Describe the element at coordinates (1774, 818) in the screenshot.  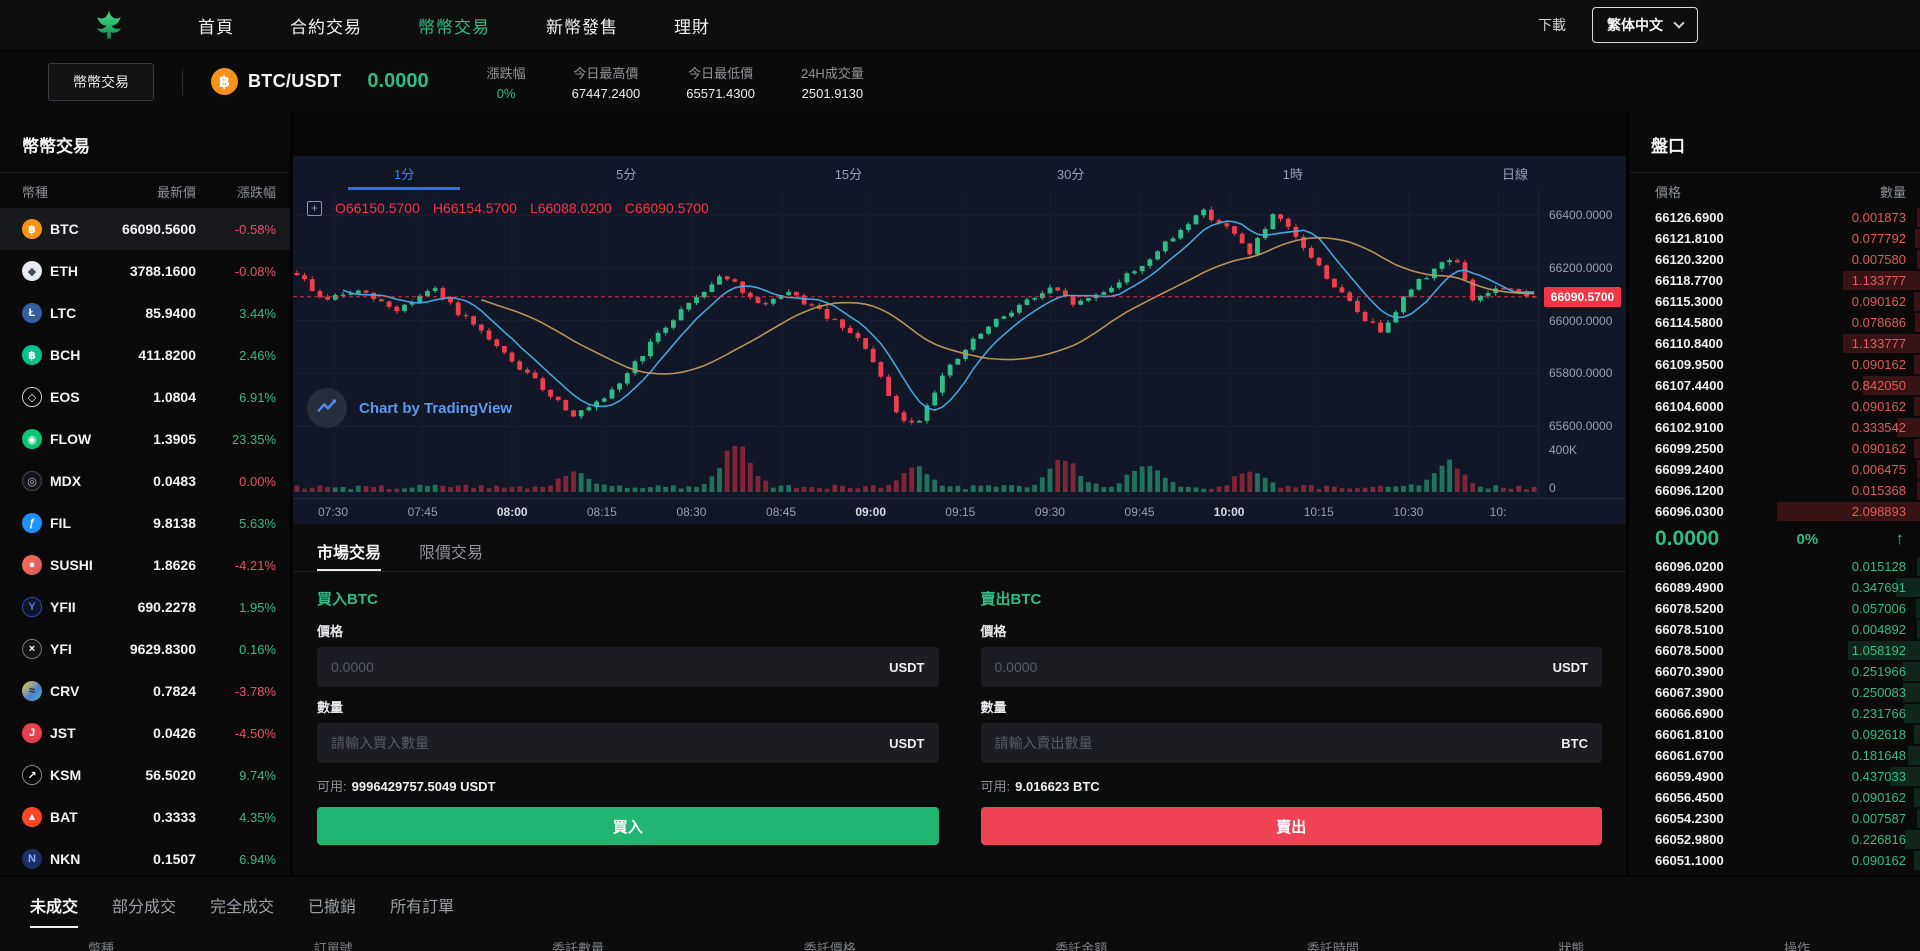
I see `bid-row: 66054.2300 0.007587` at that location.